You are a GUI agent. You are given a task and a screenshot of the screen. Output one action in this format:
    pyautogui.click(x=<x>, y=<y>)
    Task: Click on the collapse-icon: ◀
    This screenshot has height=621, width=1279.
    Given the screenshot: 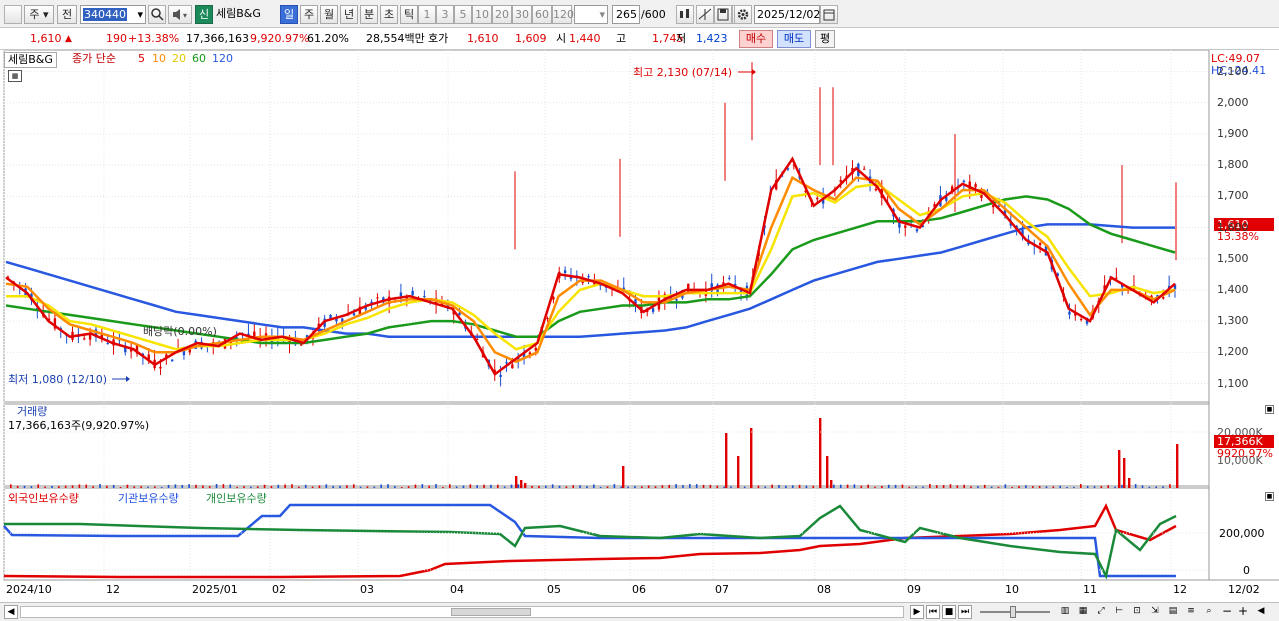 What is the action you would take?
    pyautogui.click(x=1261, y=612)
    